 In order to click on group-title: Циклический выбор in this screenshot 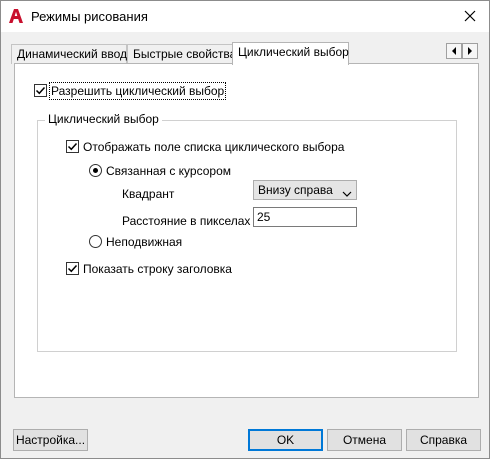, I will do `click(103, 119)`.